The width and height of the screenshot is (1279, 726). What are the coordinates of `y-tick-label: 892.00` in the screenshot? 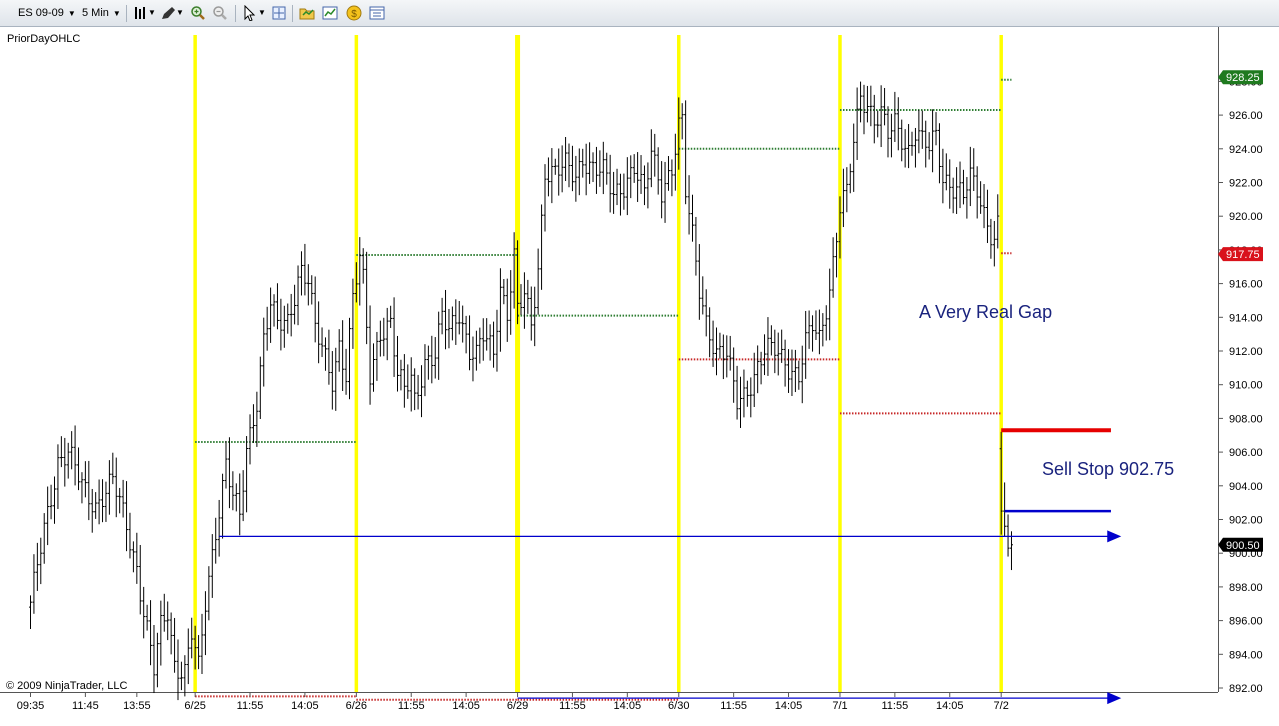 It's located at (1246, 689).